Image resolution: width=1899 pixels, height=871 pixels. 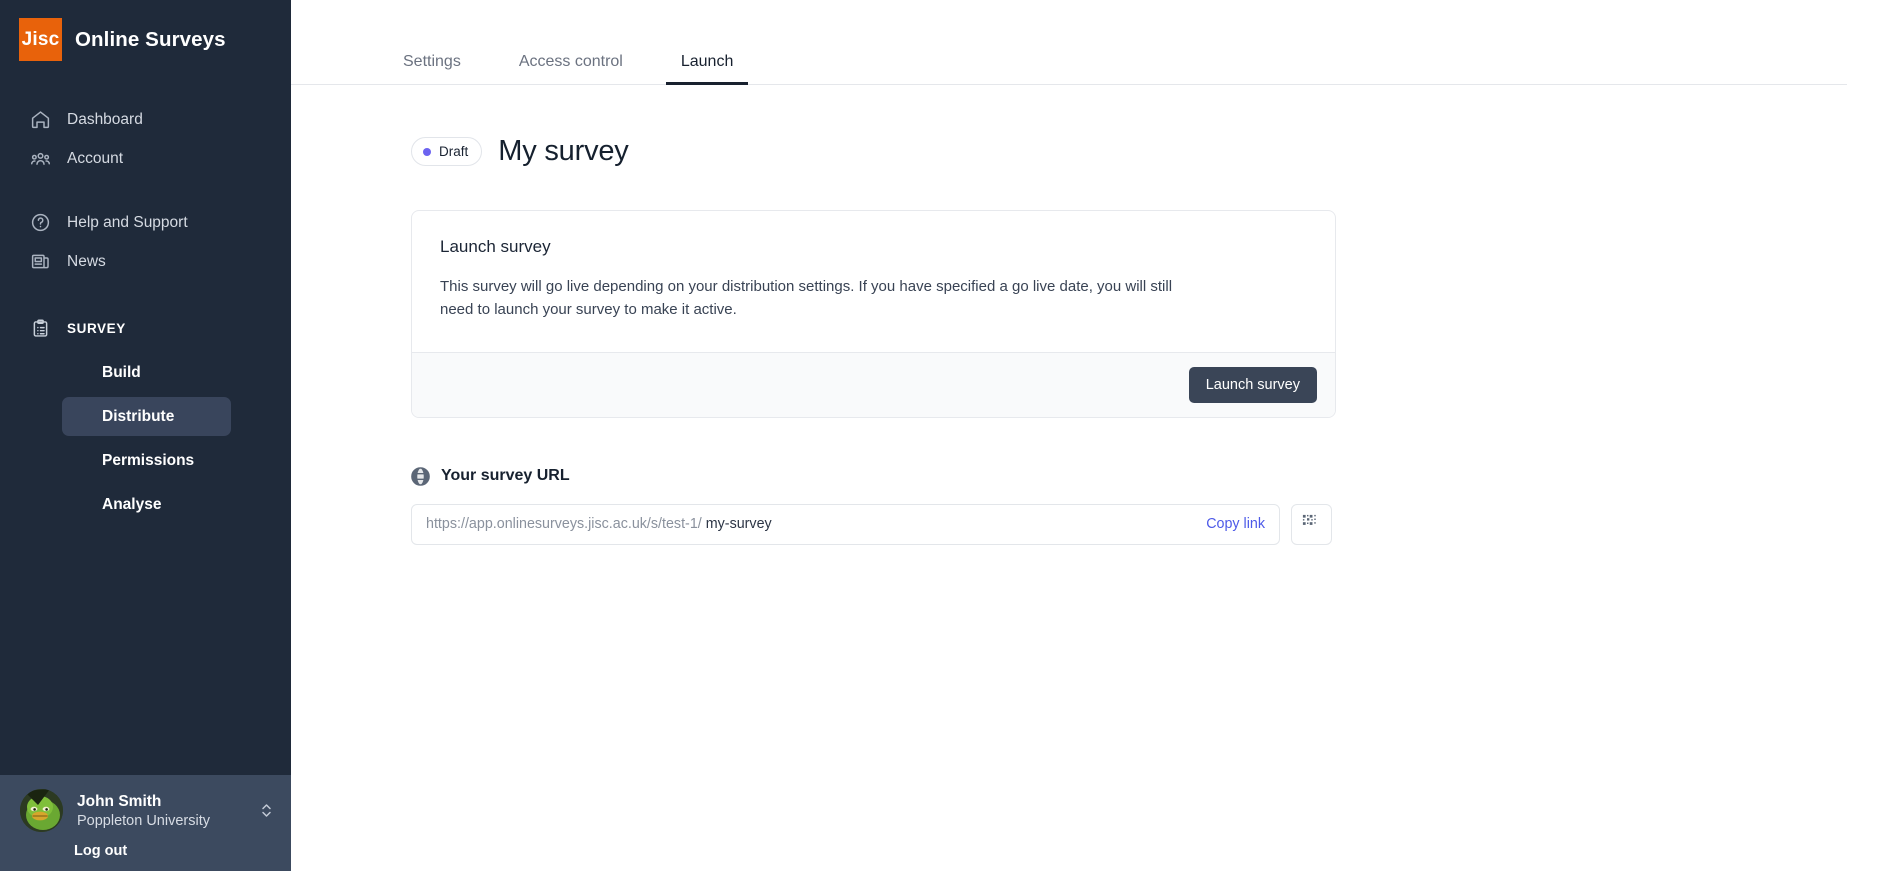 I want to click on chevron-up-down-icon, so click(x=266, y=810).